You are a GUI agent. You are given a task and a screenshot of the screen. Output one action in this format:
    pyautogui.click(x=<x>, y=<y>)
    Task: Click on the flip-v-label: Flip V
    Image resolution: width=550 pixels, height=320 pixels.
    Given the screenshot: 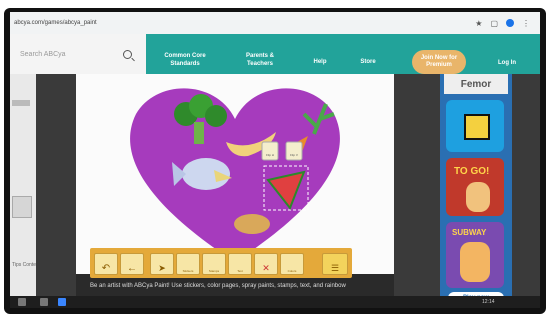 What is the action you would take?
    pyautogui.click(x=294, y=155)
    